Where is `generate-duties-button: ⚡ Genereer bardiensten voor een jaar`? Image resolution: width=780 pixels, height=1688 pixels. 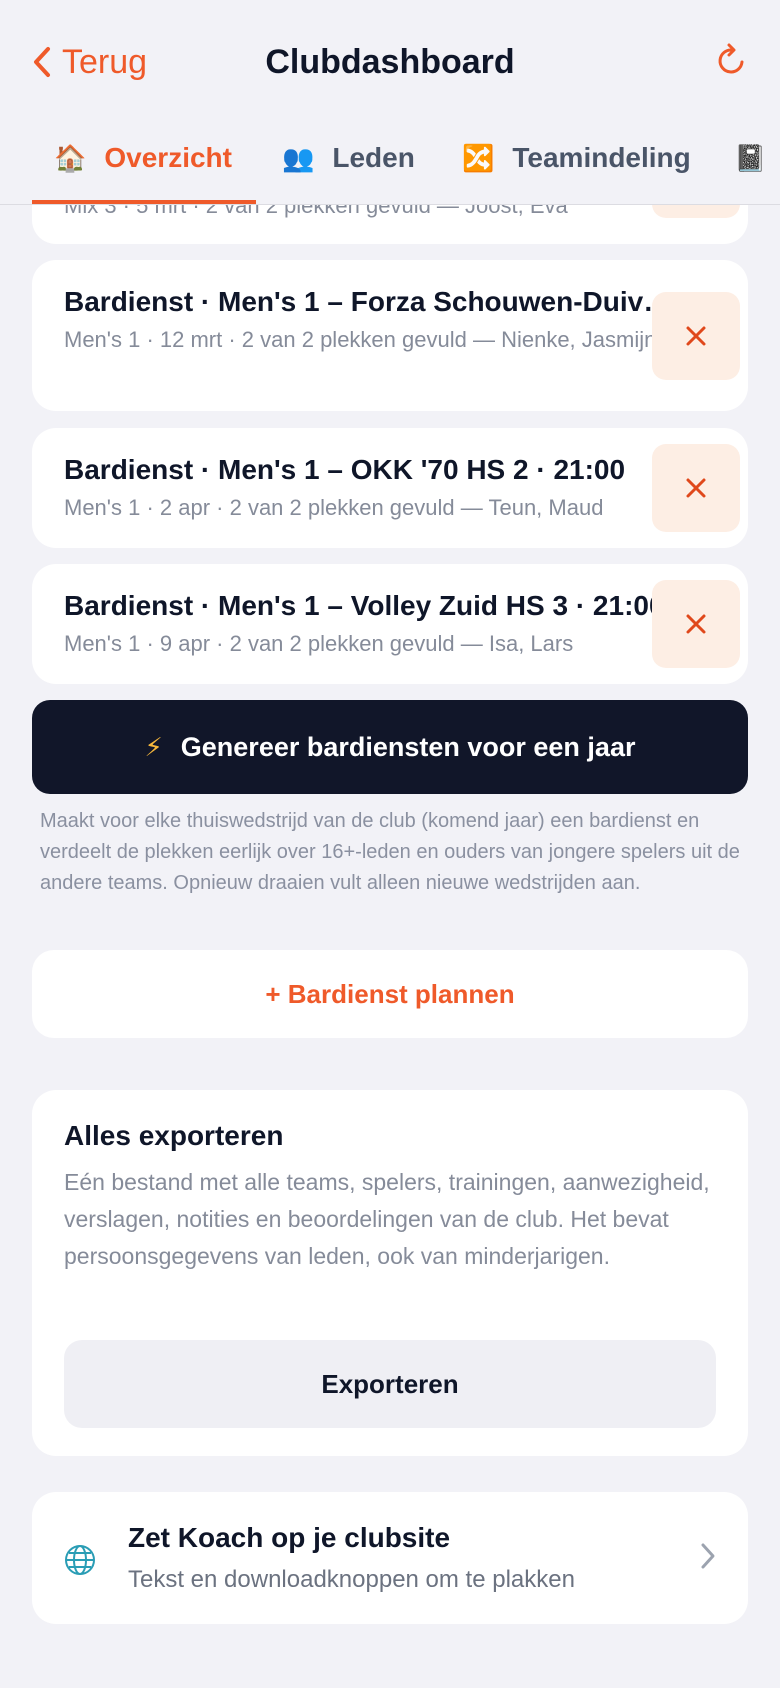 generate-duties-button: ⚡ Genereer bardiensten voor een jaar is located at coordinates (390, 747).